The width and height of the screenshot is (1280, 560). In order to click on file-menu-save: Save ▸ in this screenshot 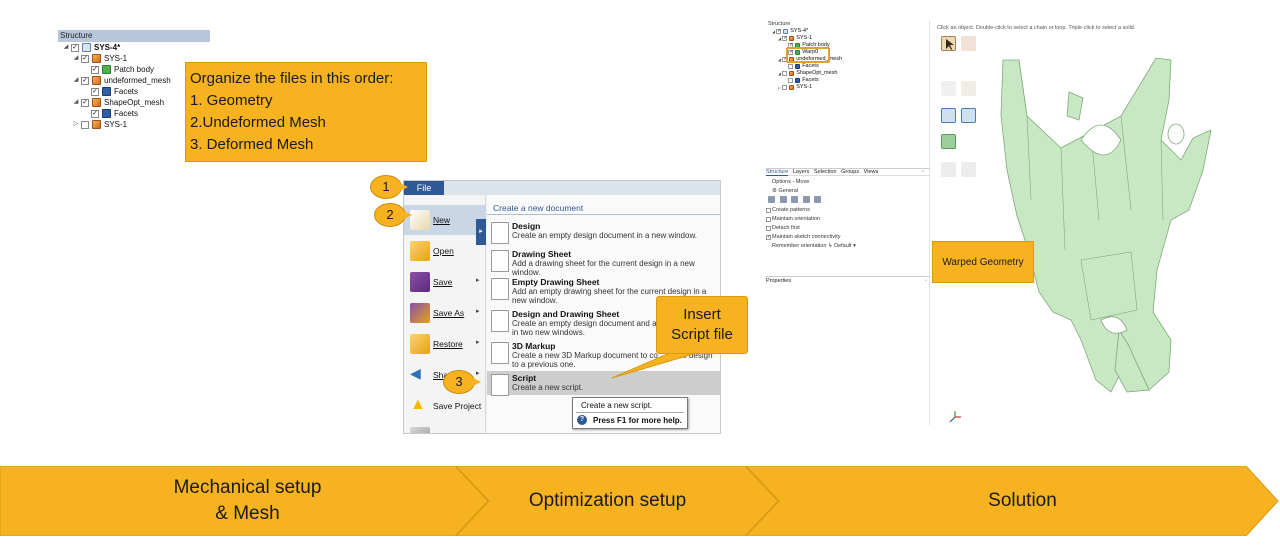, I will do `click(445, 282)`.